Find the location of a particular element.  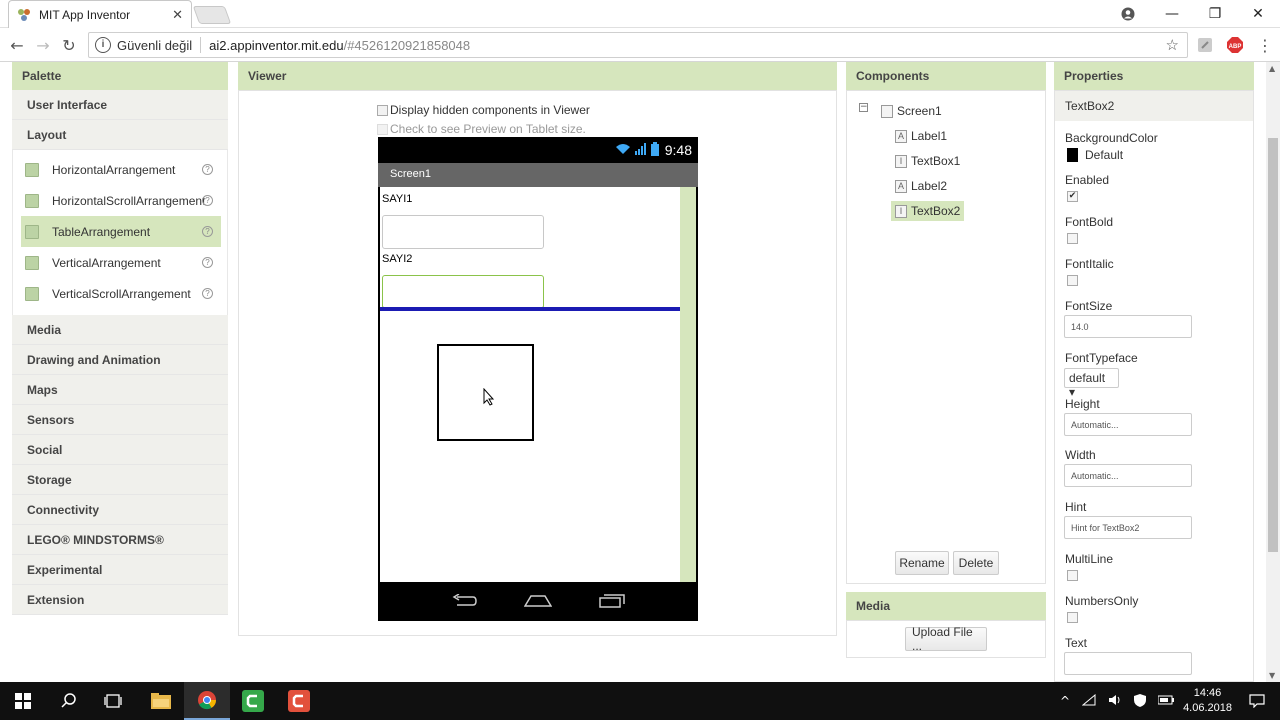

palette-category: Media is located at coordinates (120, 330).